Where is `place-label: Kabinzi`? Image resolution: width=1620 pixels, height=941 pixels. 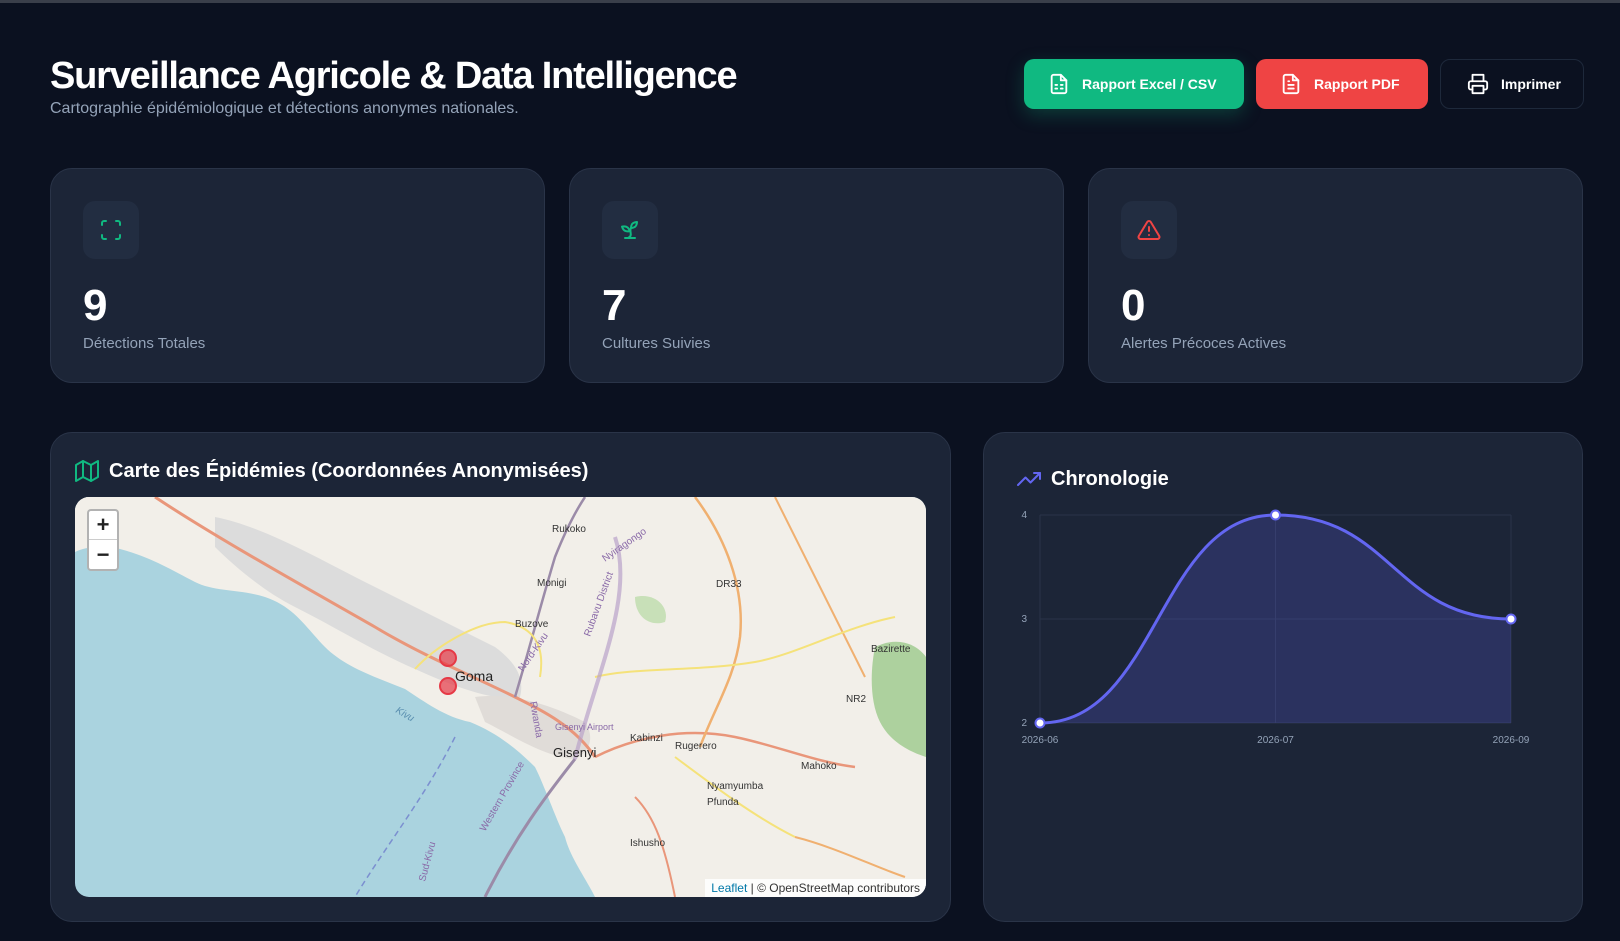 place-label: Kabinzi is located at coordinates (646, 738).